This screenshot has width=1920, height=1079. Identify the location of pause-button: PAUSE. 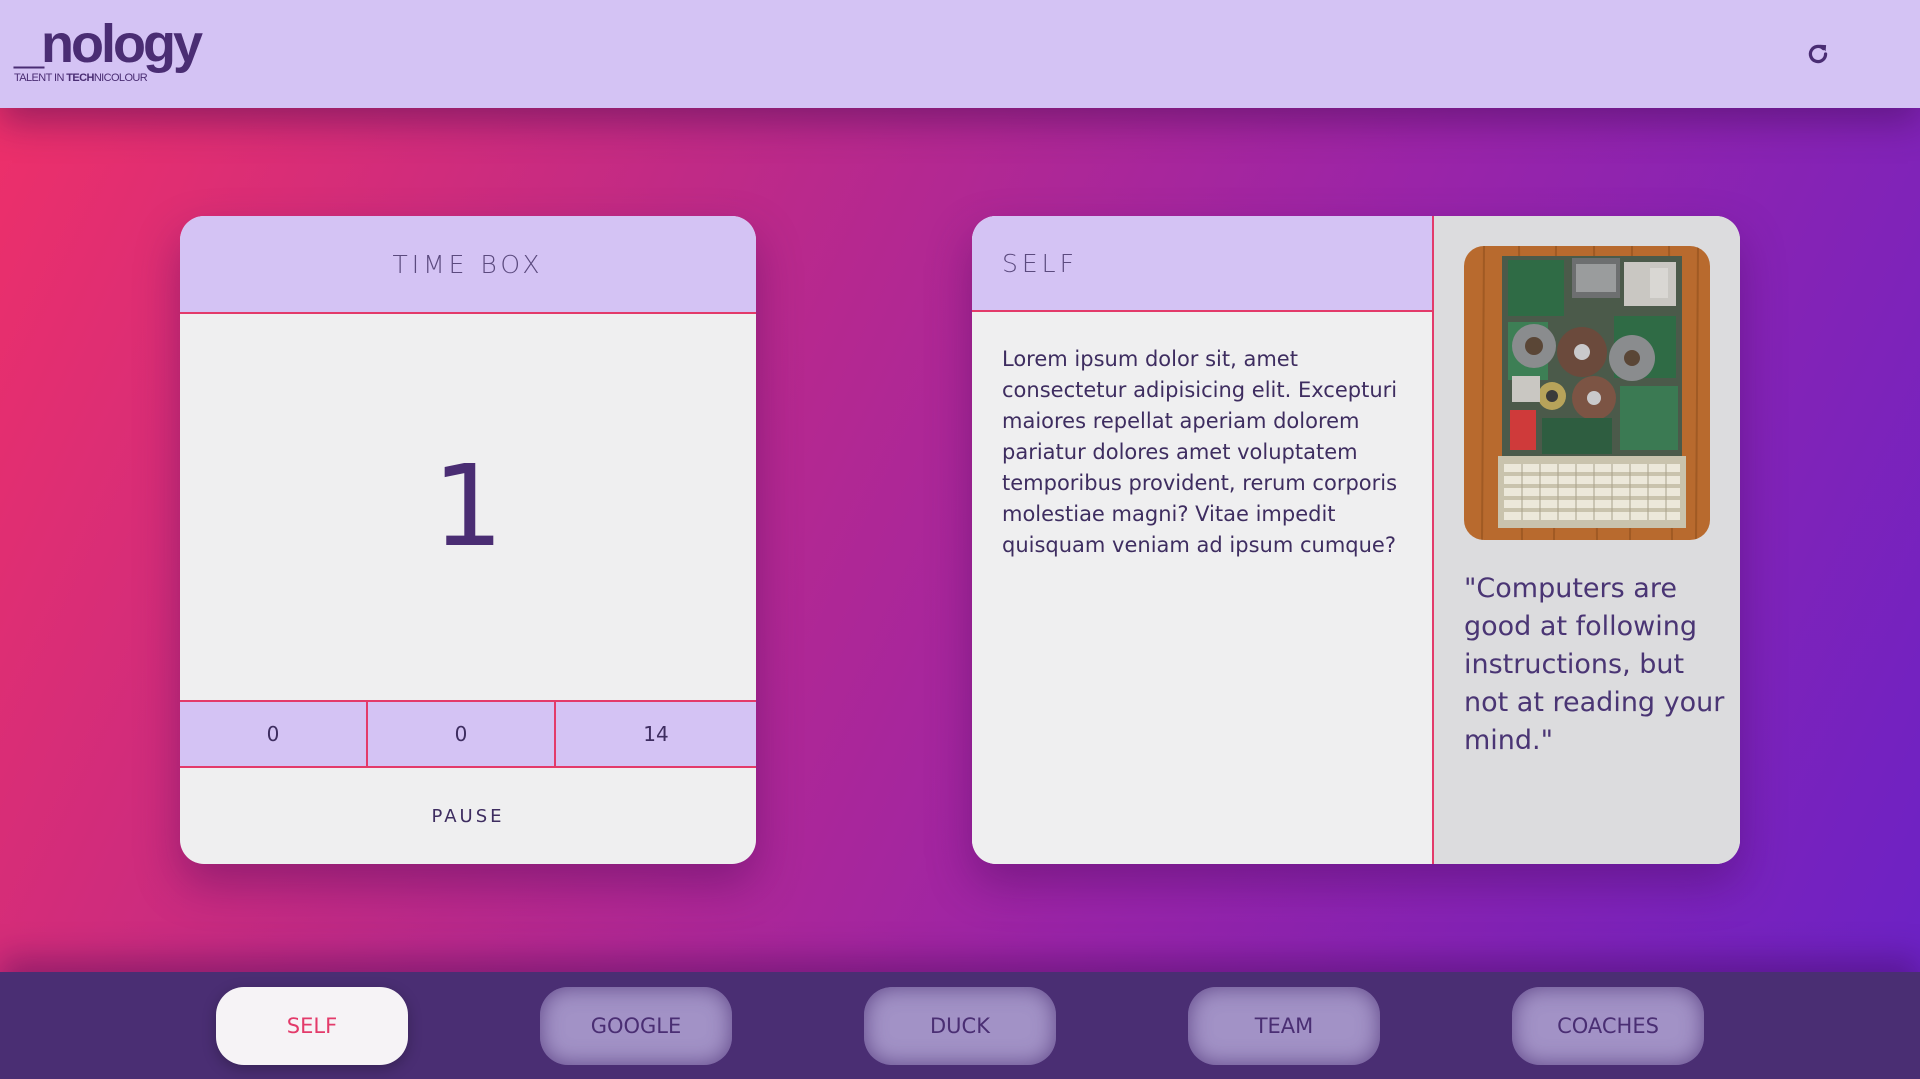
(468, 816).